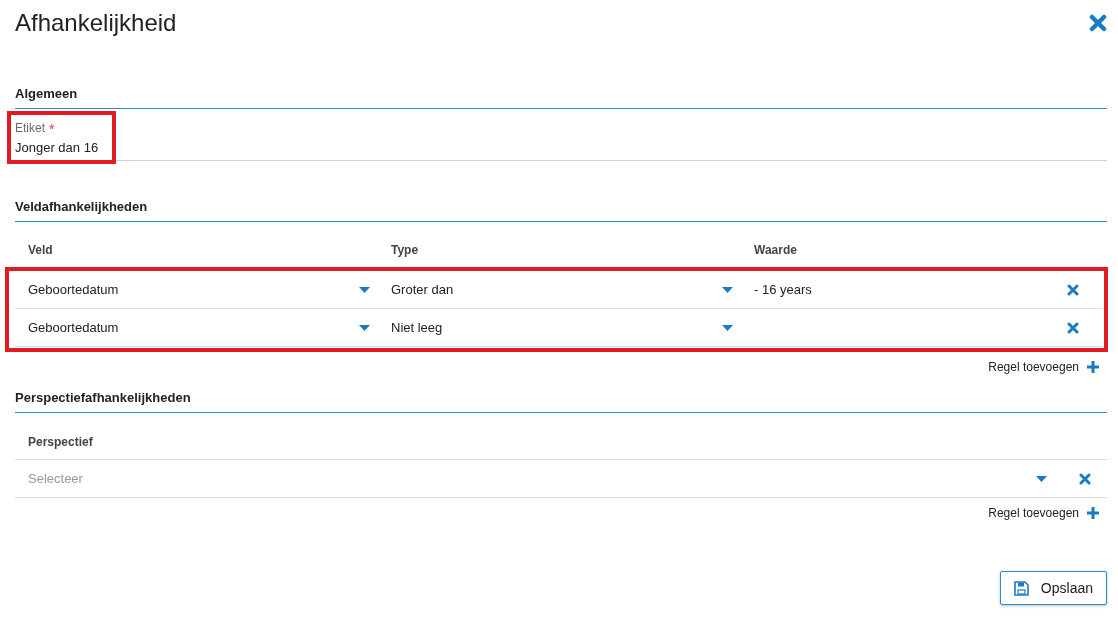 Image resolution: width=1118 pixels, height=618 pixels. I want to click on field-value: Jonger dan 16, so click(57, 147).